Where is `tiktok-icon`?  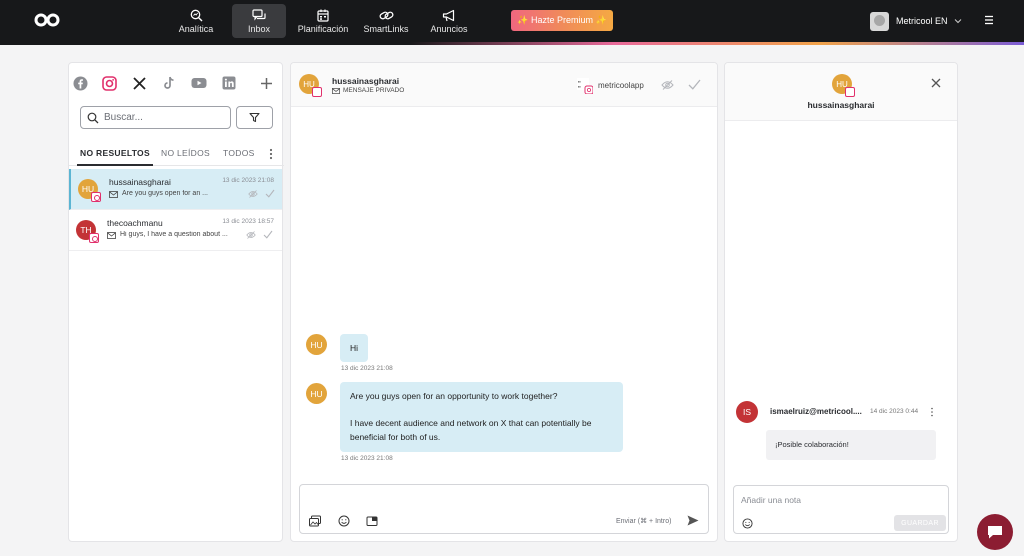 tiktok-icon is located at coordinates (169, 83).